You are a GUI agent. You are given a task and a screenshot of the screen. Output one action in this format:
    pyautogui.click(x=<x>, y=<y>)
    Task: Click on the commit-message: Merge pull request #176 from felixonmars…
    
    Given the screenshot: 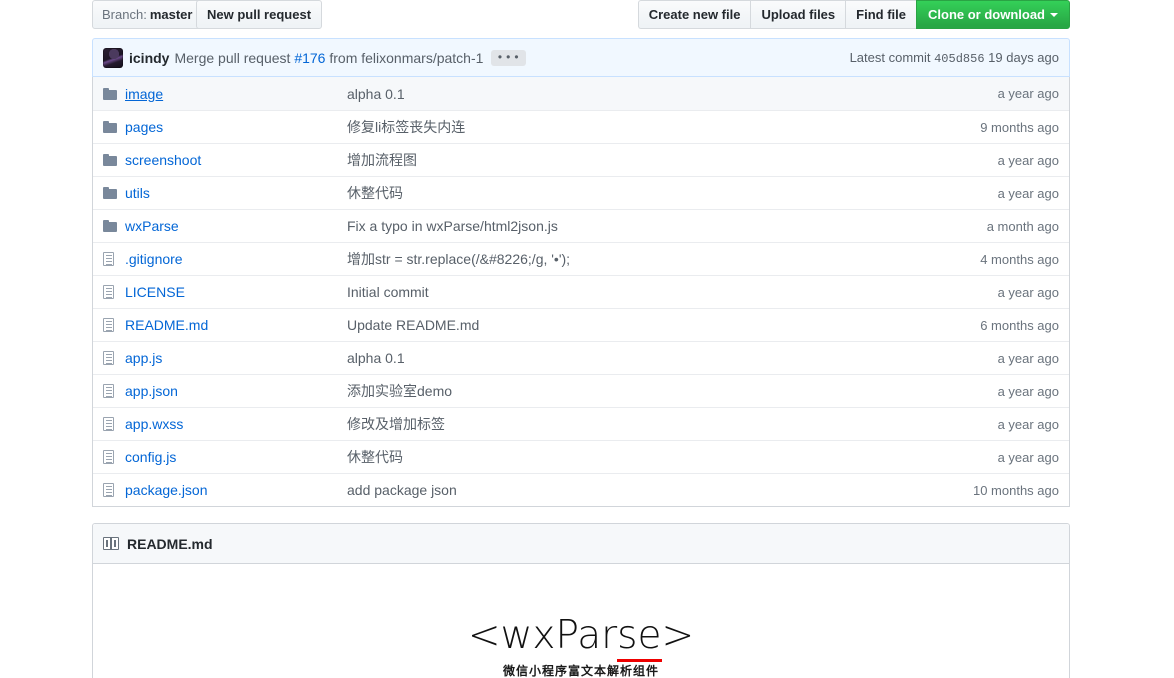 What is the action you would take?
    pyautogui.click(x=328, y=58)
    